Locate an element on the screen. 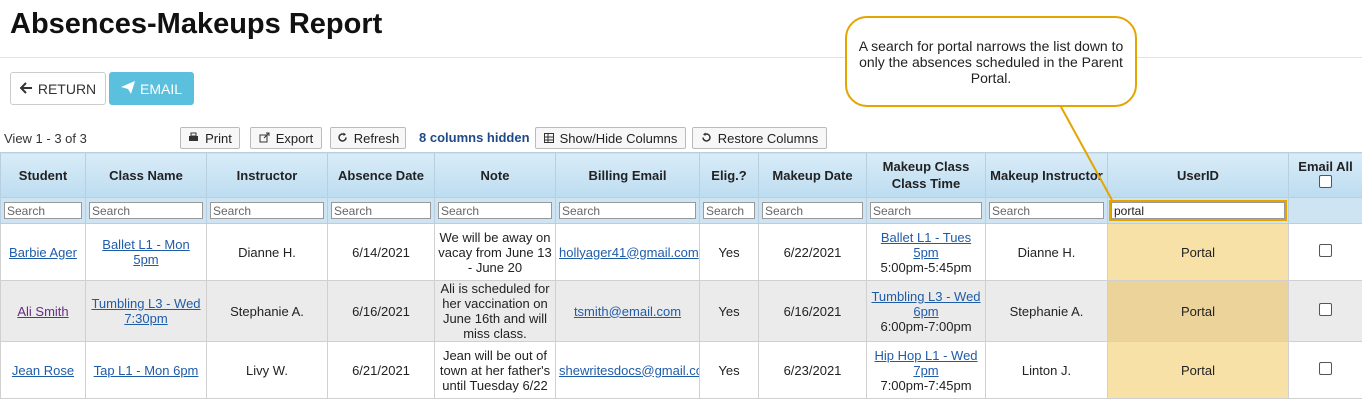 The width and height of the screenshot is (1362, 399). undo-icon is located at coordinates (706, 138).